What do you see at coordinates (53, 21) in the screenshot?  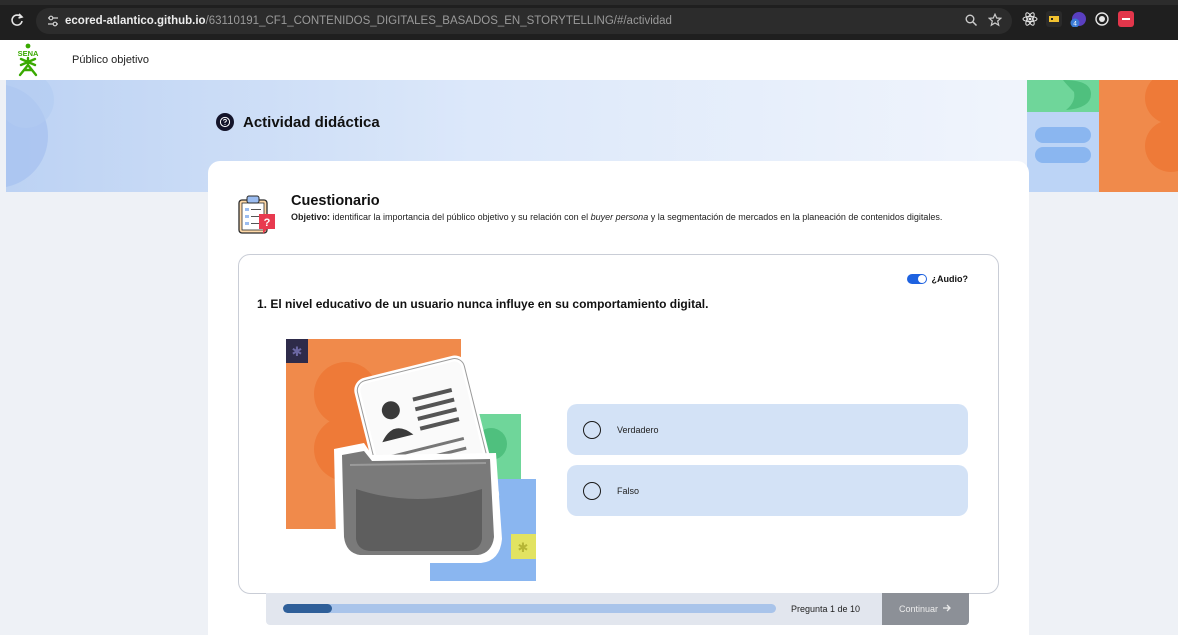 I see `site-settings-icon` at bounding box center [53, 21].